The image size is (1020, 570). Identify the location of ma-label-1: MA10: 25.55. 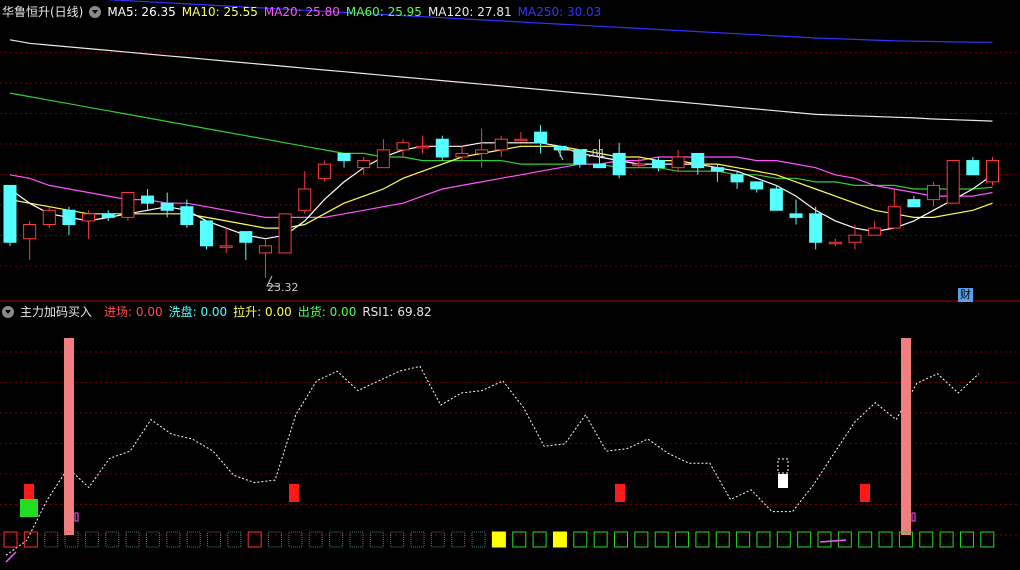
(219, 12).